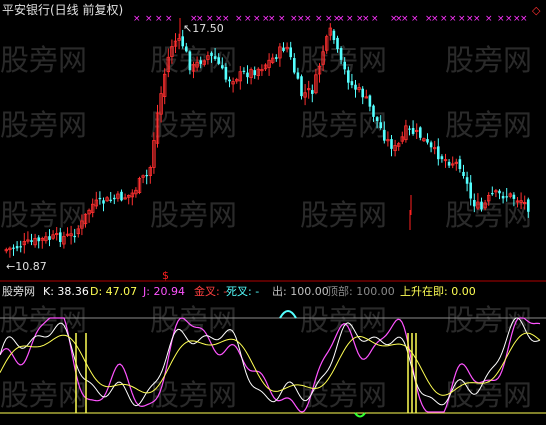 The height and width of the screenshot is (425, 546). I want to click on low-price-label: ←10.87, so click(26, 266).